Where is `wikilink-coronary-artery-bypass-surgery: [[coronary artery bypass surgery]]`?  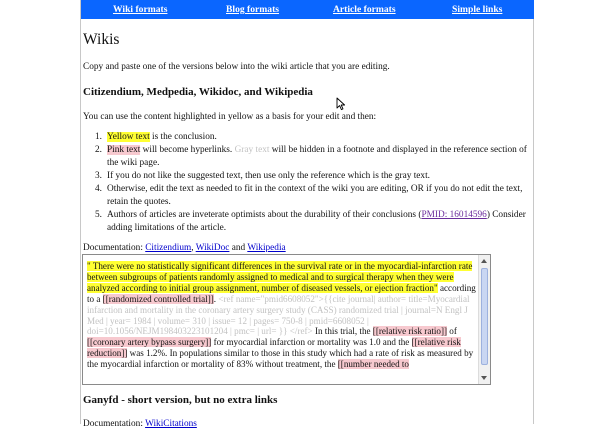 wikilink-coronary-artery-bypass-surgery: [[coronary artery bypass surgery]] is located at coordinates (149, 342).